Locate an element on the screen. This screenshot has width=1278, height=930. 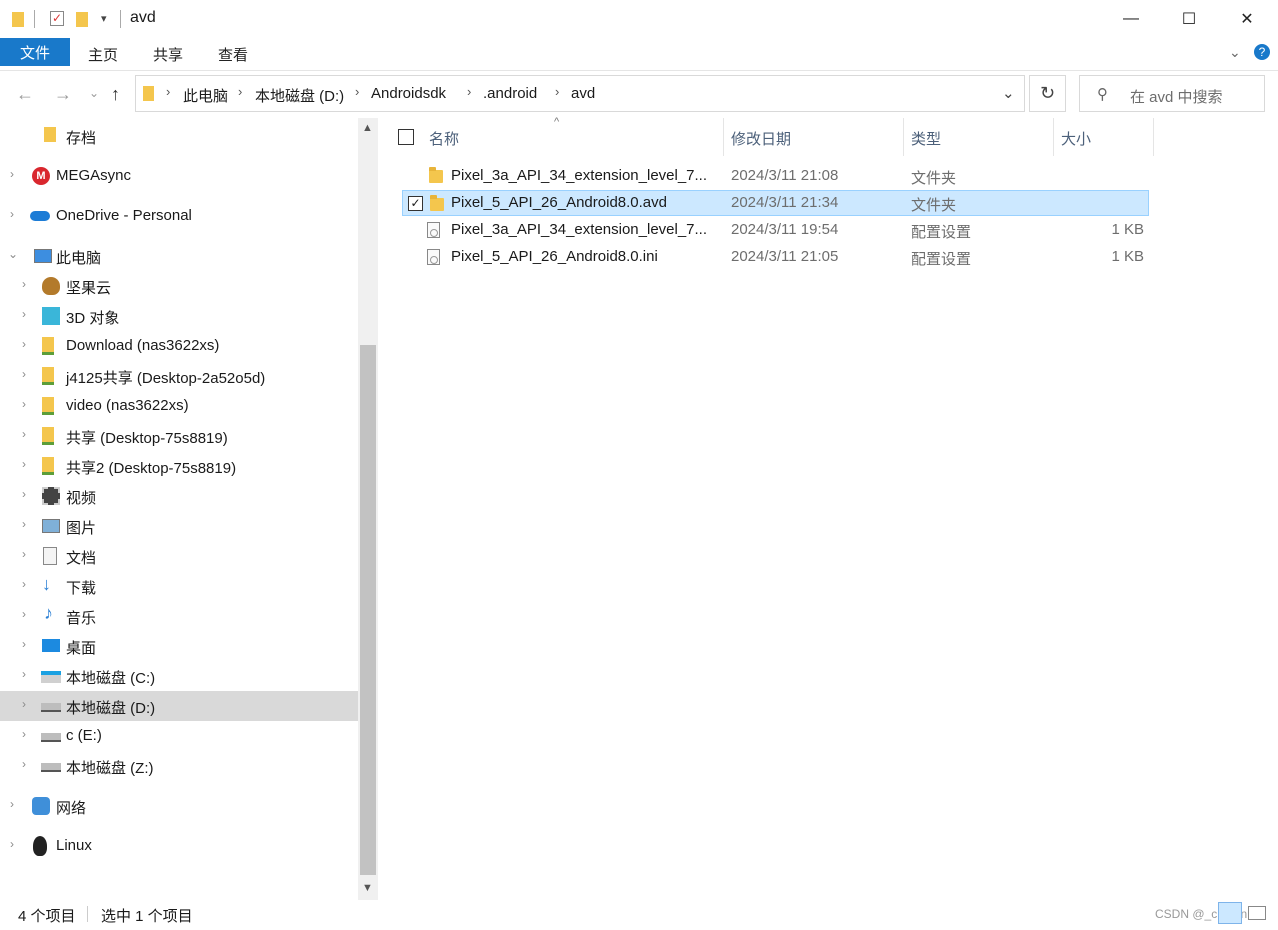
nav-label: 桌面 is located at coordinates (81, 648).